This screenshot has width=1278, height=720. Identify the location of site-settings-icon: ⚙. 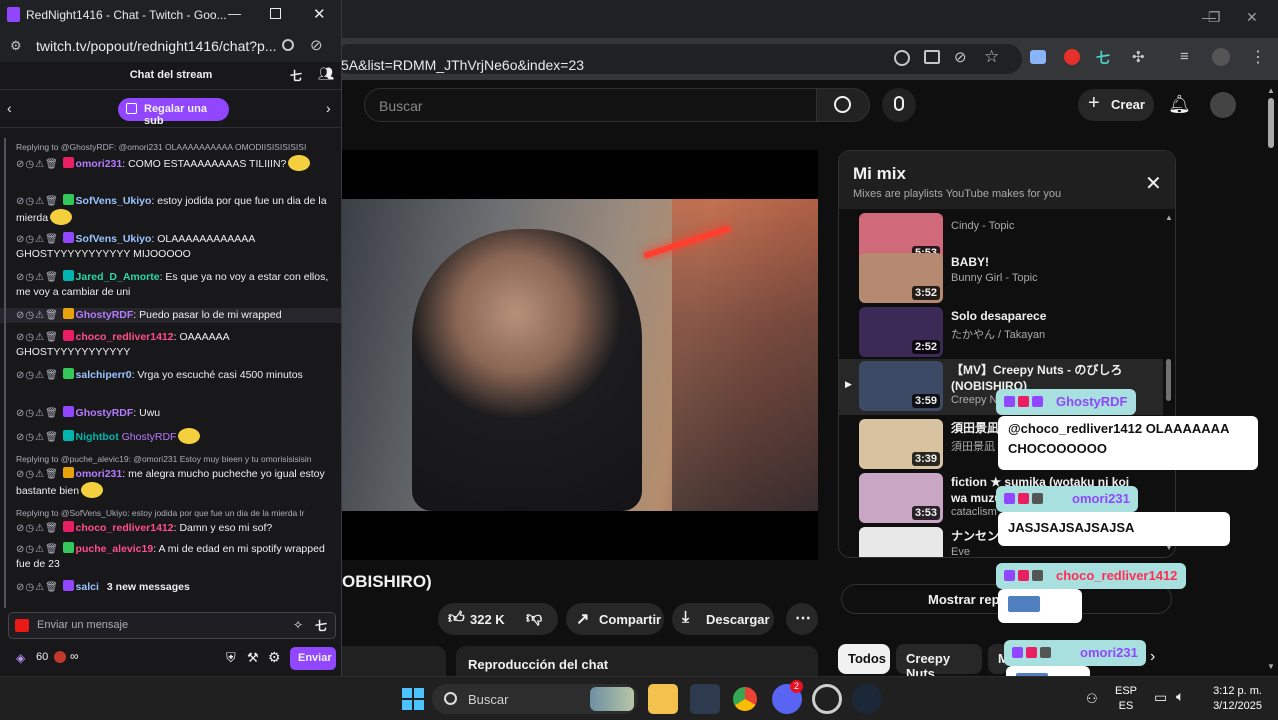
(16, 46).